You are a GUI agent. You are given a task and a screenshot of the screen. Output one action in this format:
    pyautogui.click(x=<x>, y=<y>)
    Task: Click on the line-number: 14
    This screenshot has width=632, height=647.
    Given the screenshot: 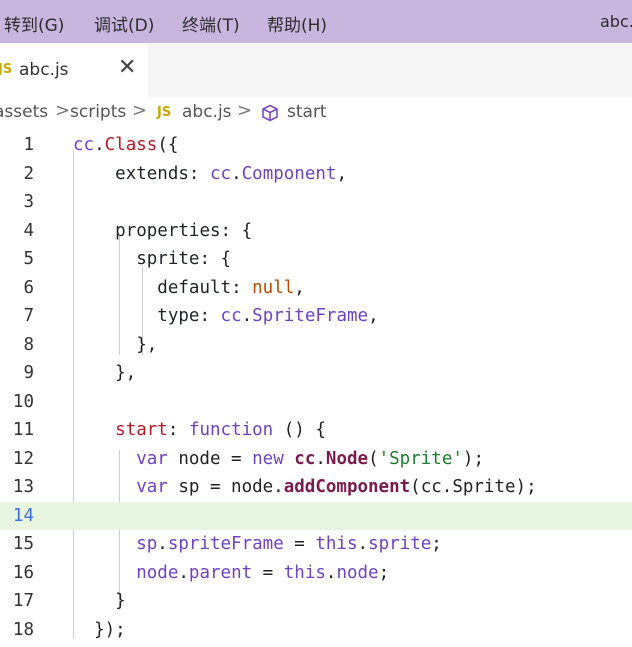 What is the action you would take?
    pyautogui.click(x=23, y=515)
    